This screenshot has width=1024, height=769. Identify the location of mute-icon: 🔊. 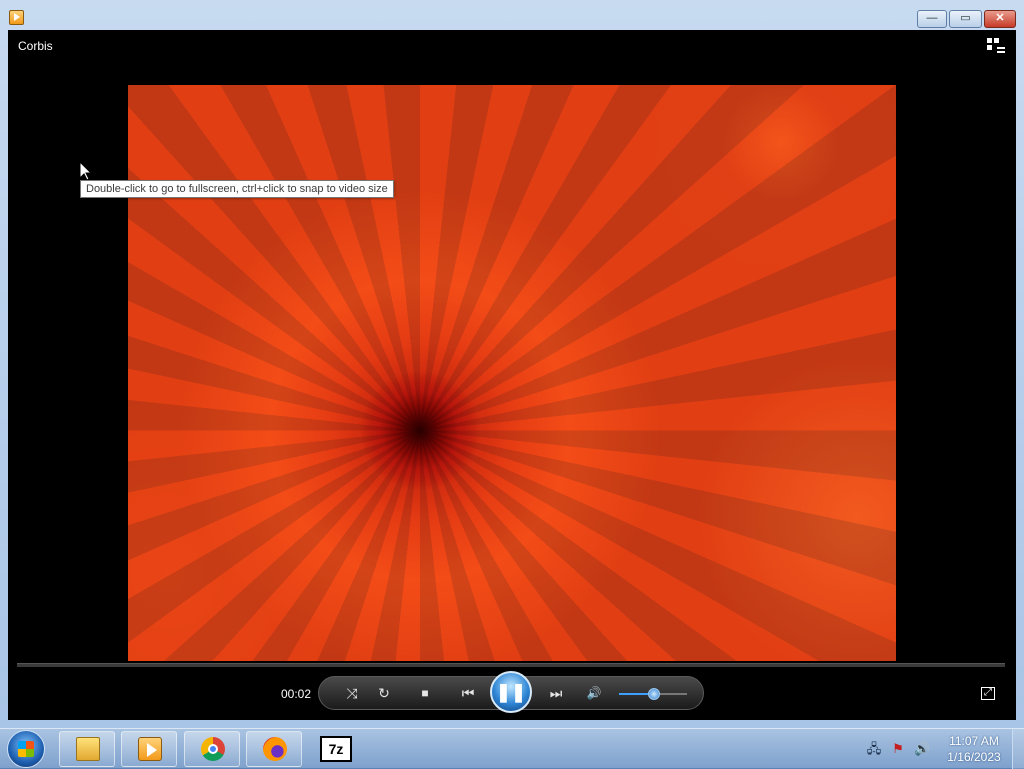
(594, 693).